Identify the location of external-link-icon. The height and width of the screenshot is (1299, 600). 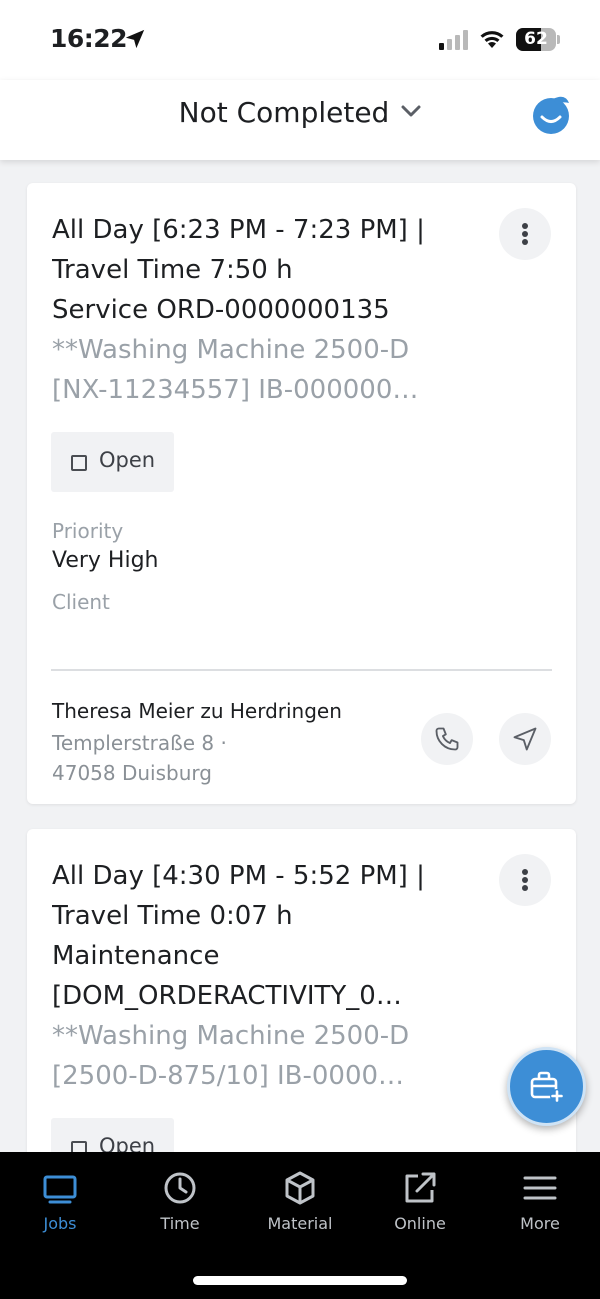
(420, 1187).